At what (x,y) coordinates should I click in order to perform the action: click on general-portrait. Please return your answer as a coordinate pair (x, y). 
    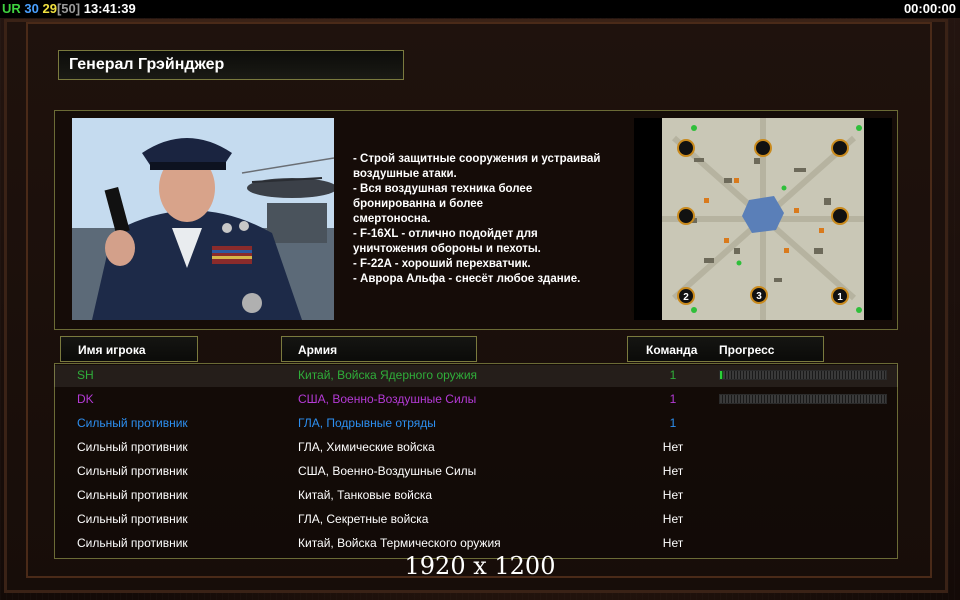
    Looking at the image, I should click on (203, 219).